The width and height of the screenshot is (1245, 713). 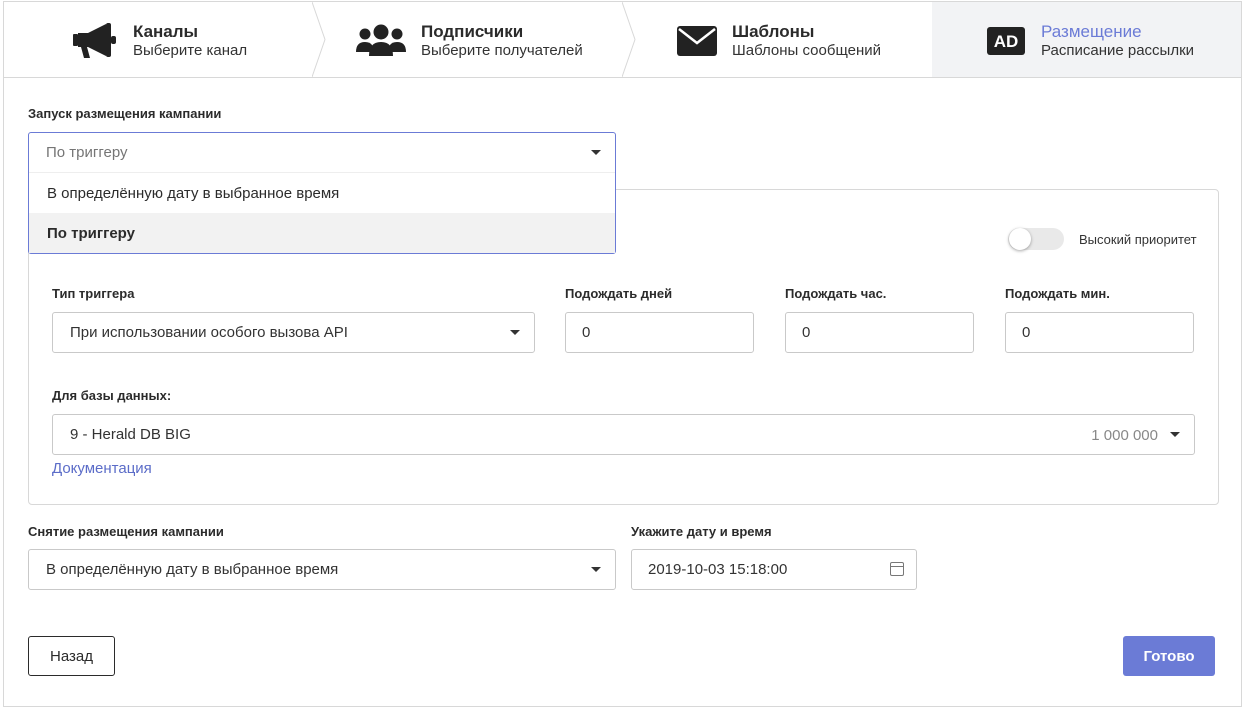 What do you see at coordinates (102, 468) in the screenshot?
I see `documentation-link: Документация` at bounding box center [102, 468].